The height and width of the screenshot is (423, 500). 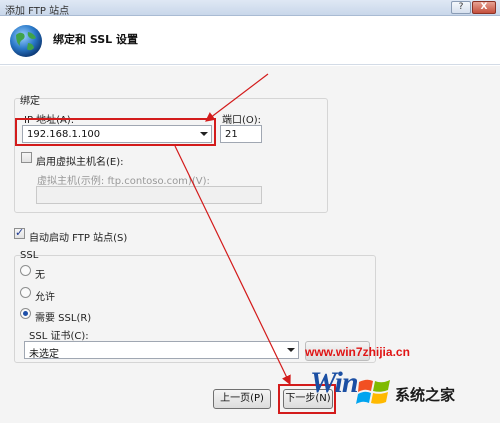 What do you see at coordinates (25, 270) in the screenshot?
I see `ssl-option-none` at bounding box center [25, 270].